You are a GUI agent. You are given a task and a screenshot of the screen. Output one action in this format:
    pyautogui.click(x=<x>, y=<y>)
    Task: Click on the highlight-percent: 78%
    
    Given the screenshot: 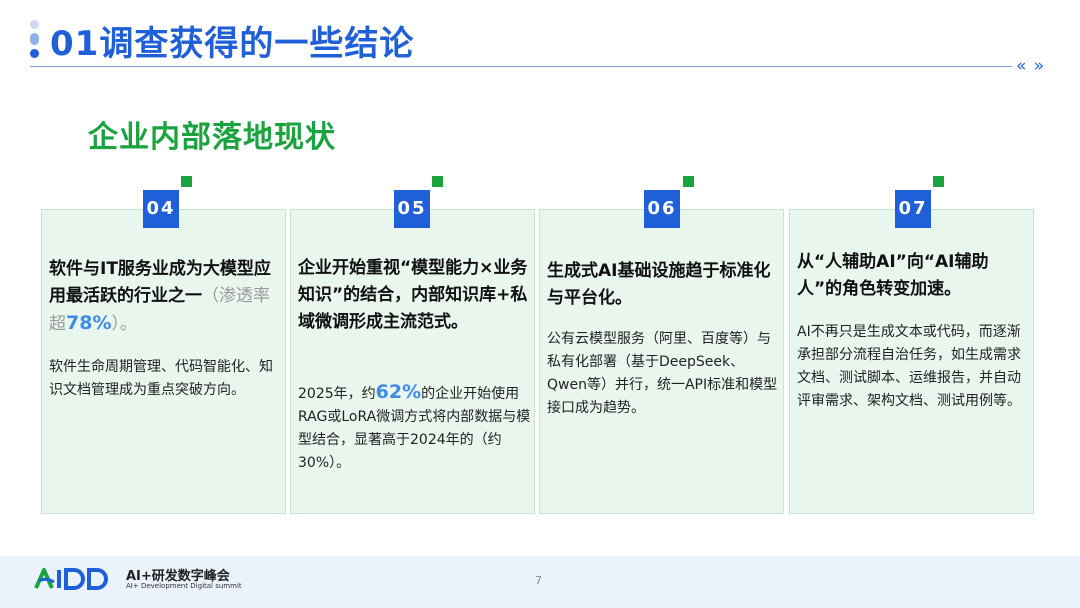 What is the action you would take?
    pyautogui.click(x=89, y=323)
    